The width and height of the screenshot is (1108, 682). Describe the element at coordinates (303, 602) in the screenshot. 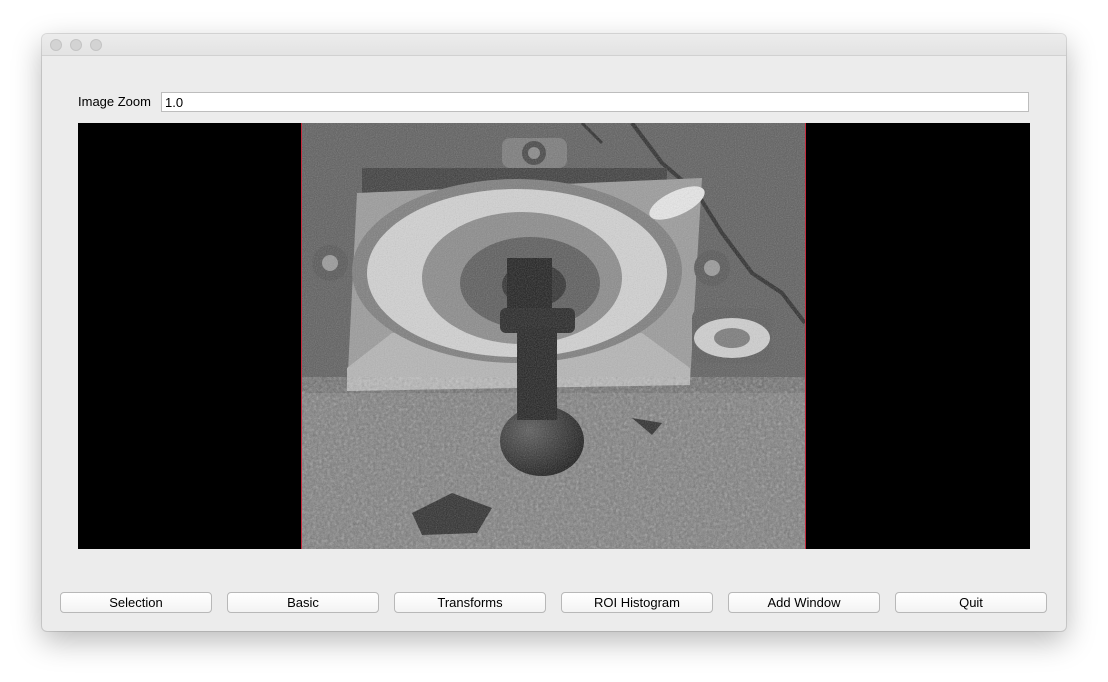

I see `basic-button: Basic` at that location.